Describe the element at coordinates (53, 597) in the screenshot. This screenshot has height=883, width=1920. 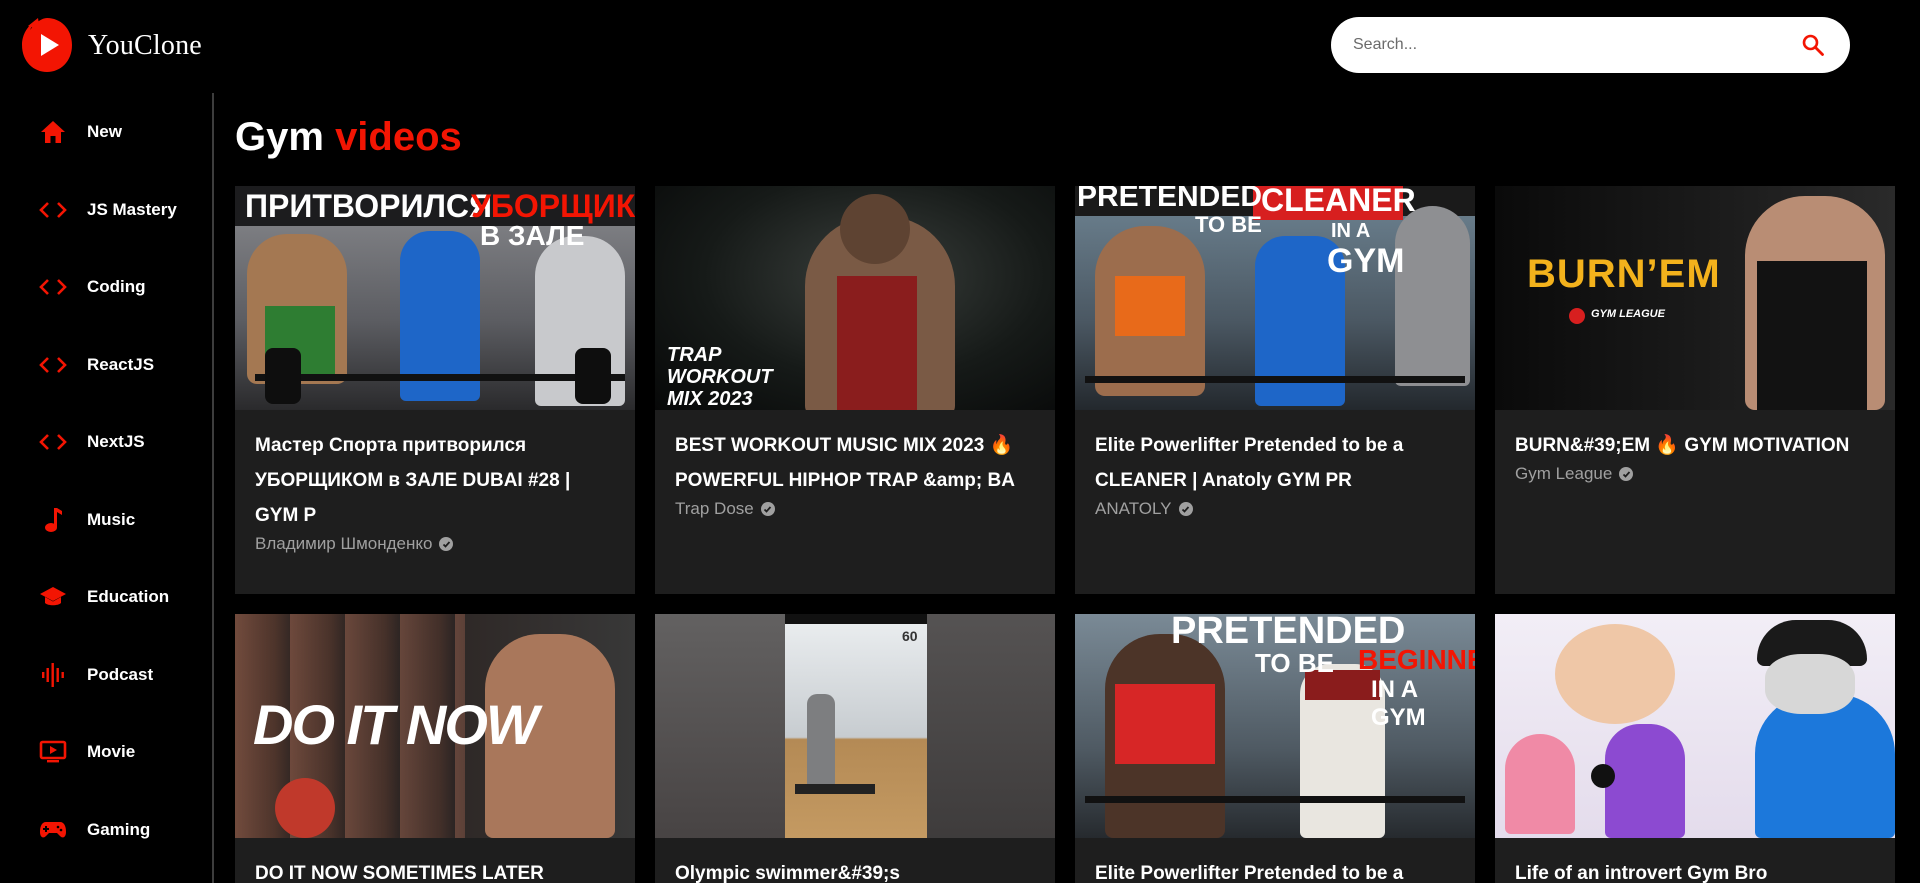
I see `graduation-cap-icon` at that location.